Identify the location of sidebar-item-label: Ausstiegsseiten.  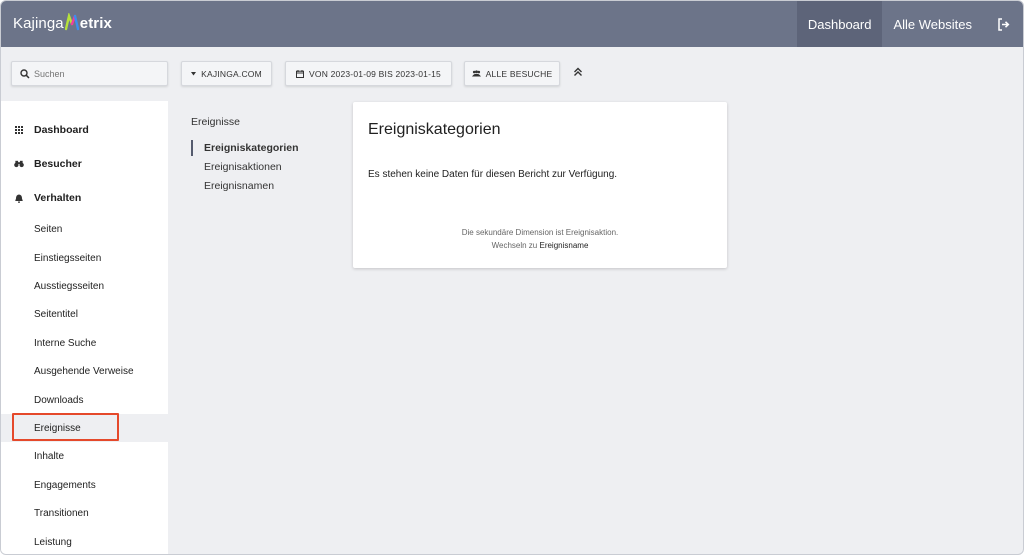
(69, 286).